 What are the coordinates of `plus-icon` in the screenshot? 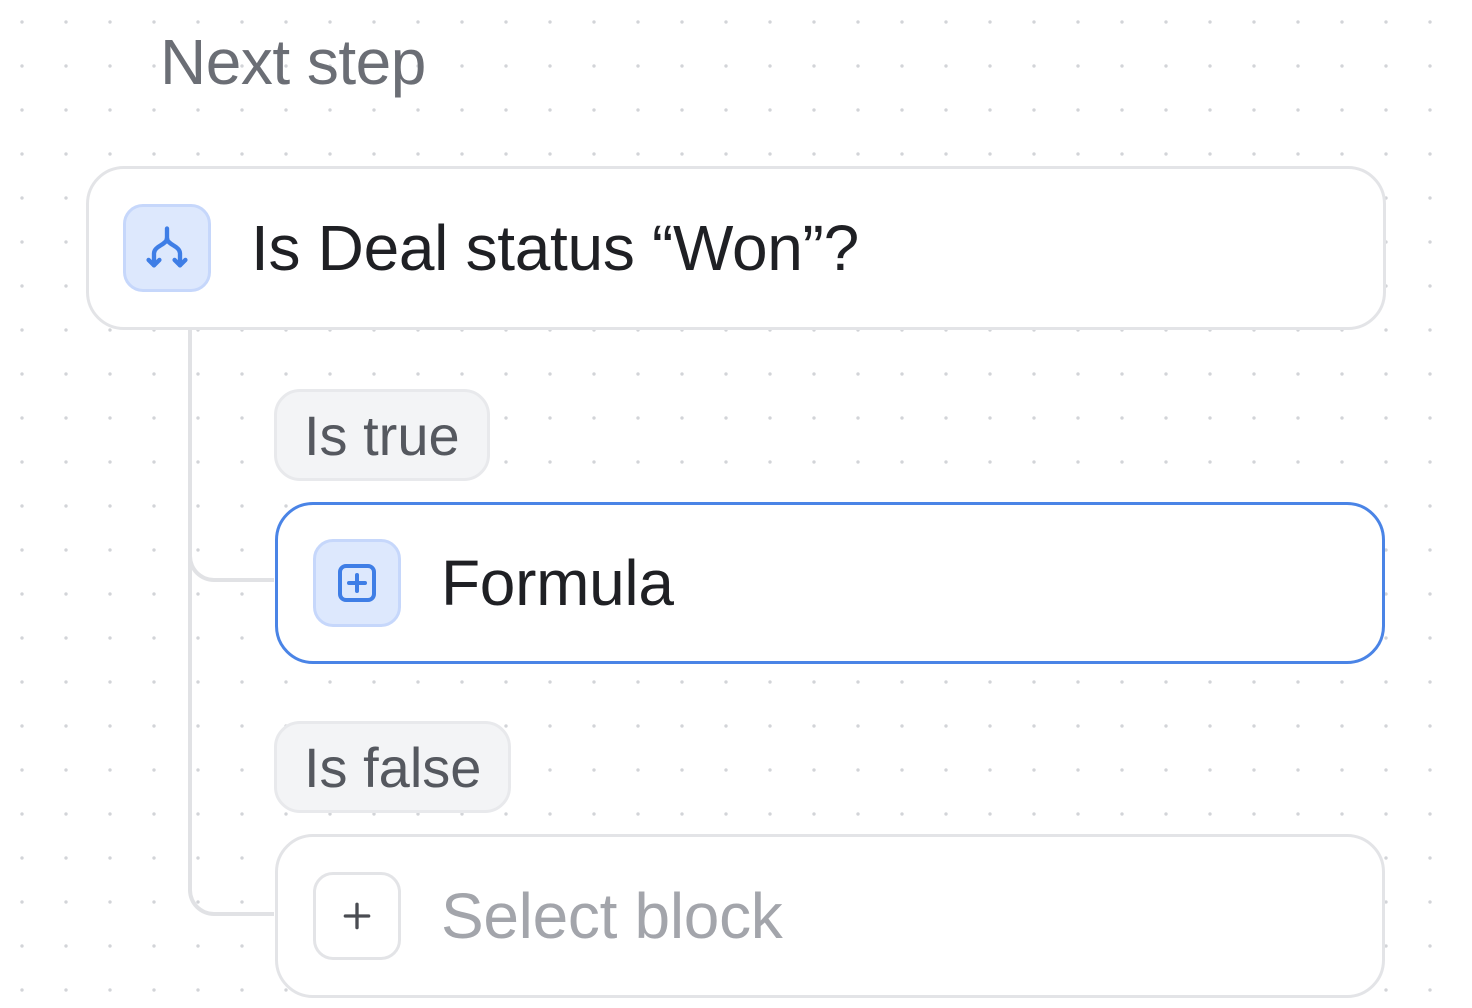 It's located at (357, 916).